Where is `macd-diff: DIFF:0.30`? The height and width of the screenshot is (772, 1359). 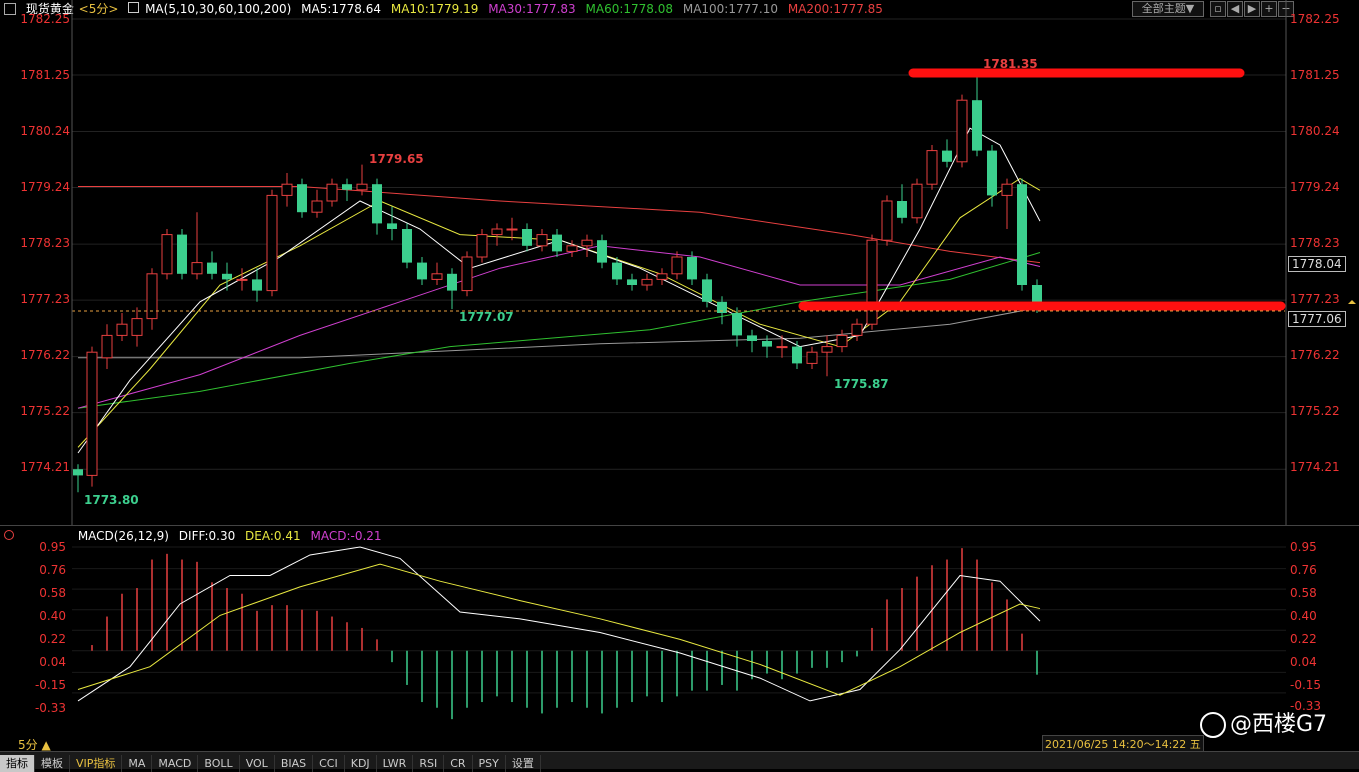 macd-diff: DIFF:0.30 is located at coordinates (207, 536).